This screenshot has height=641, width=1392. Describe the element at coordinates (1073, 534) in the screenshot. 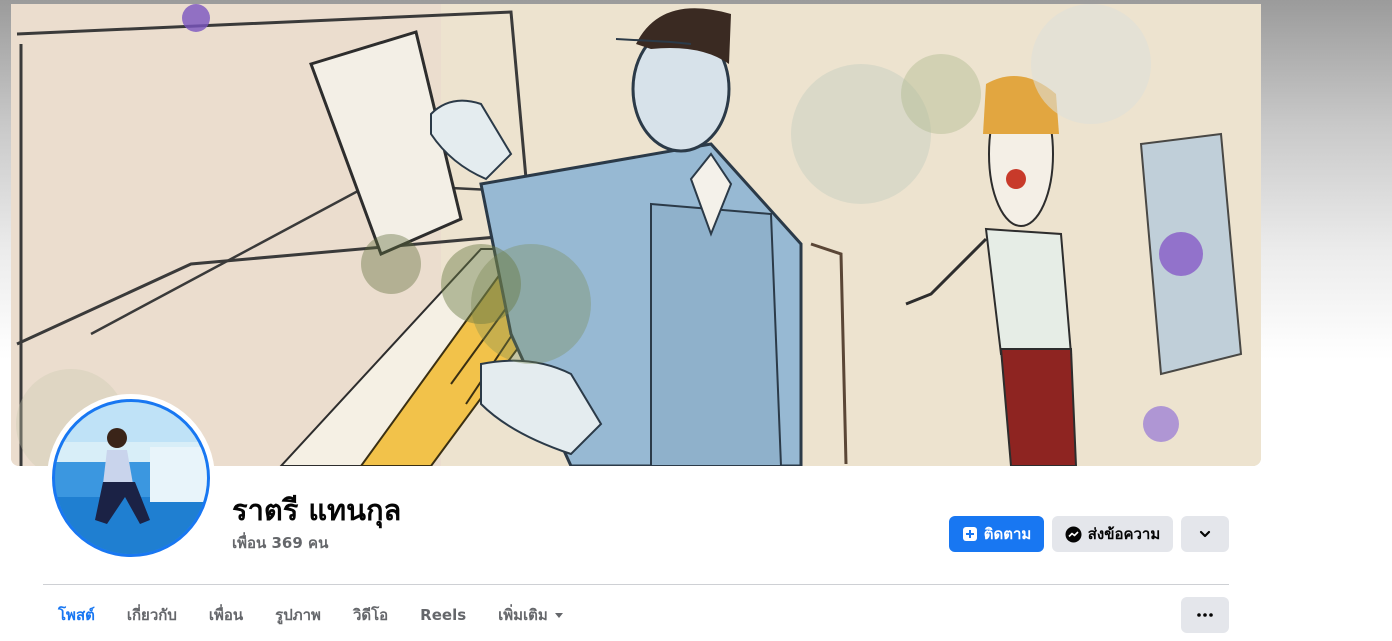

I see `messenger-icon` at that location.